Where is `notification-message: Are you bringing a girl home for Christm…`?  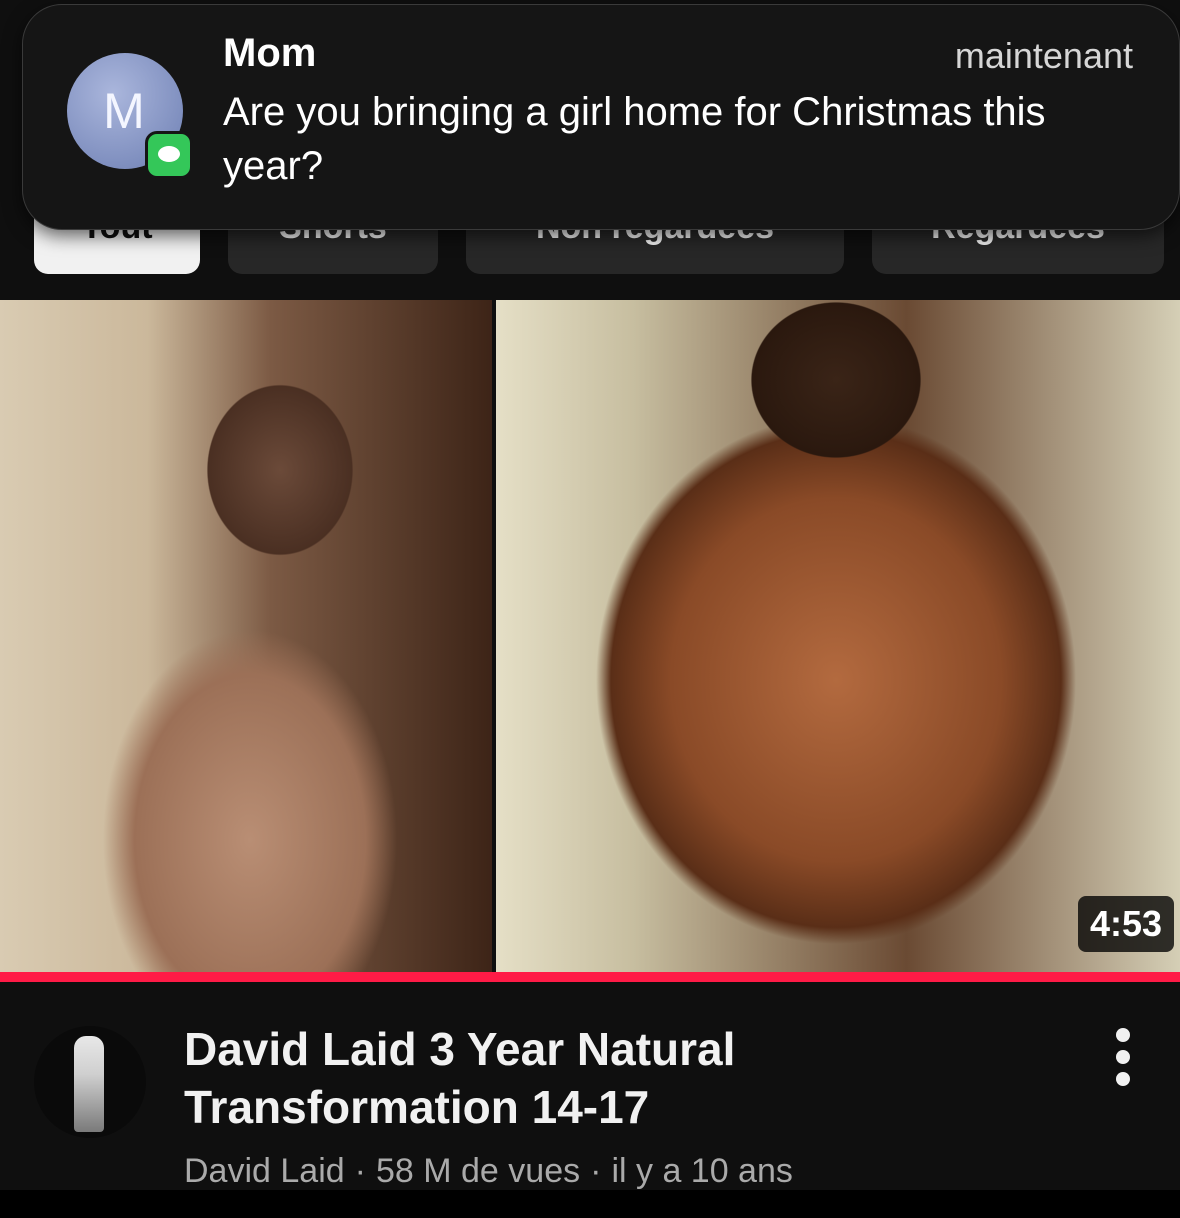 notification-message: Are you bringing a girl home for Christm… is located at coordinates (634, 139).